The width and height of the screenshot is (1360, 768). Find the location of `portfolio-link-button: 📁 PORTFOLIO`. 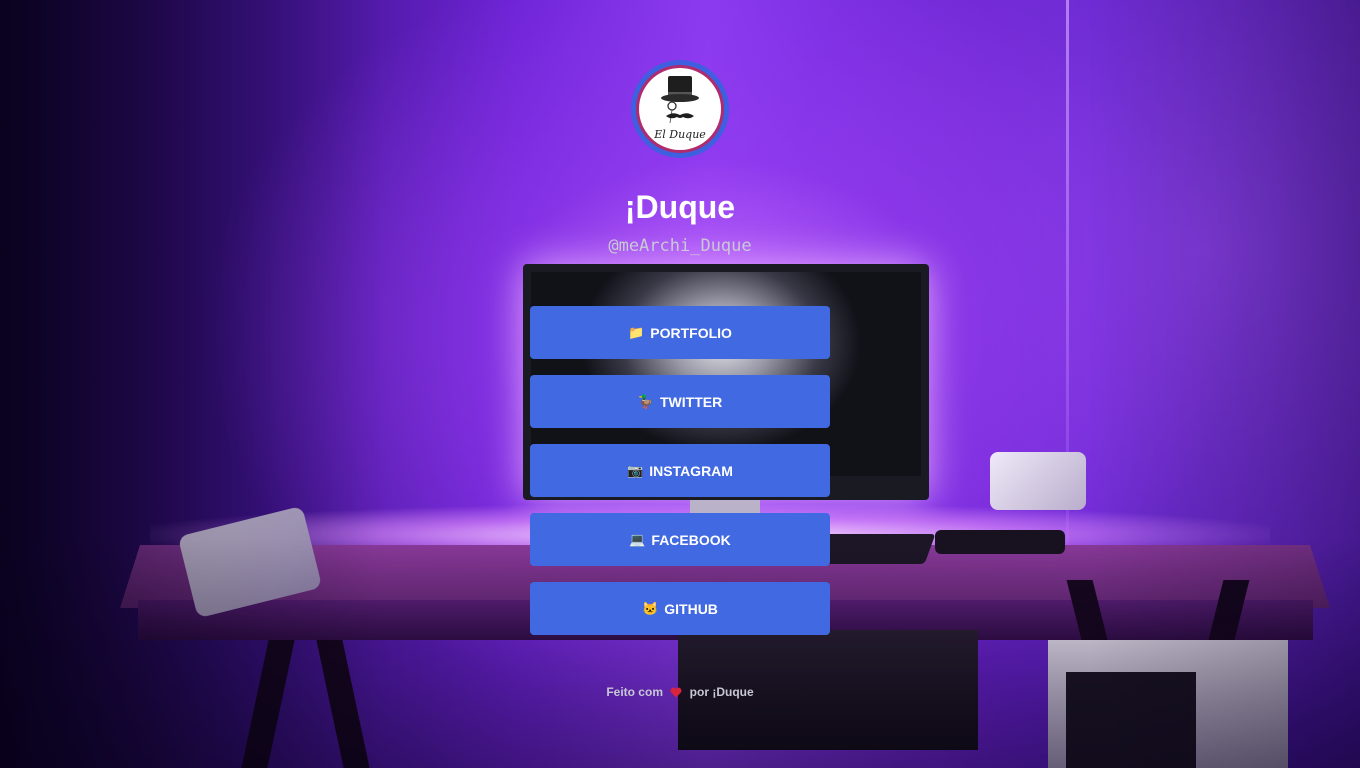

portfolio-link-button: 📁 PORTFOLIO is located at coordinates (680, 332).